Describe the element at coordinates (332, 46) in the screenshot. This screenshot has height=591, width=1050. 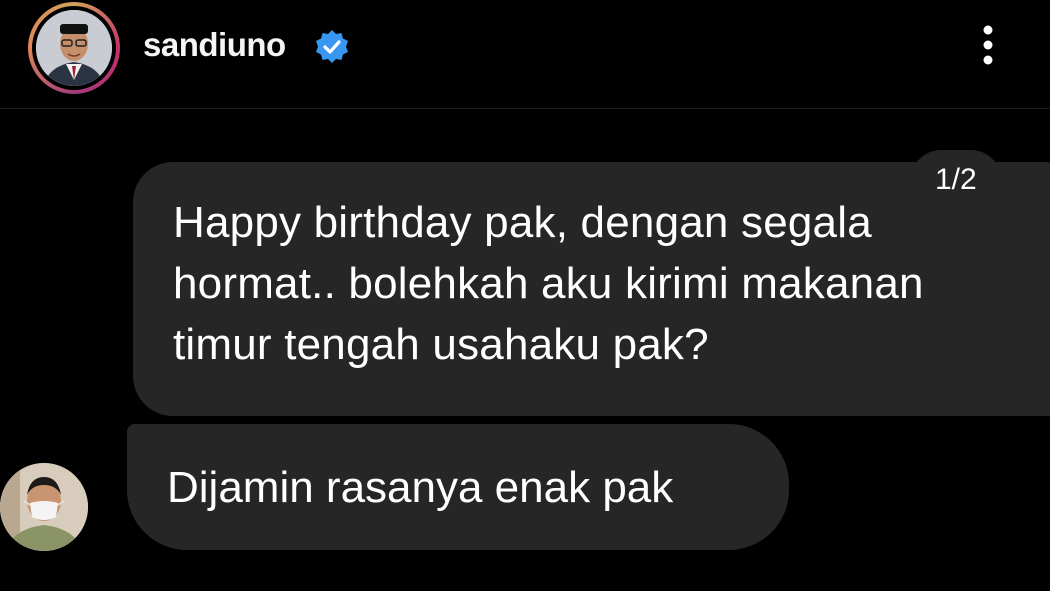
I see `verified-badge-icon` at that location.